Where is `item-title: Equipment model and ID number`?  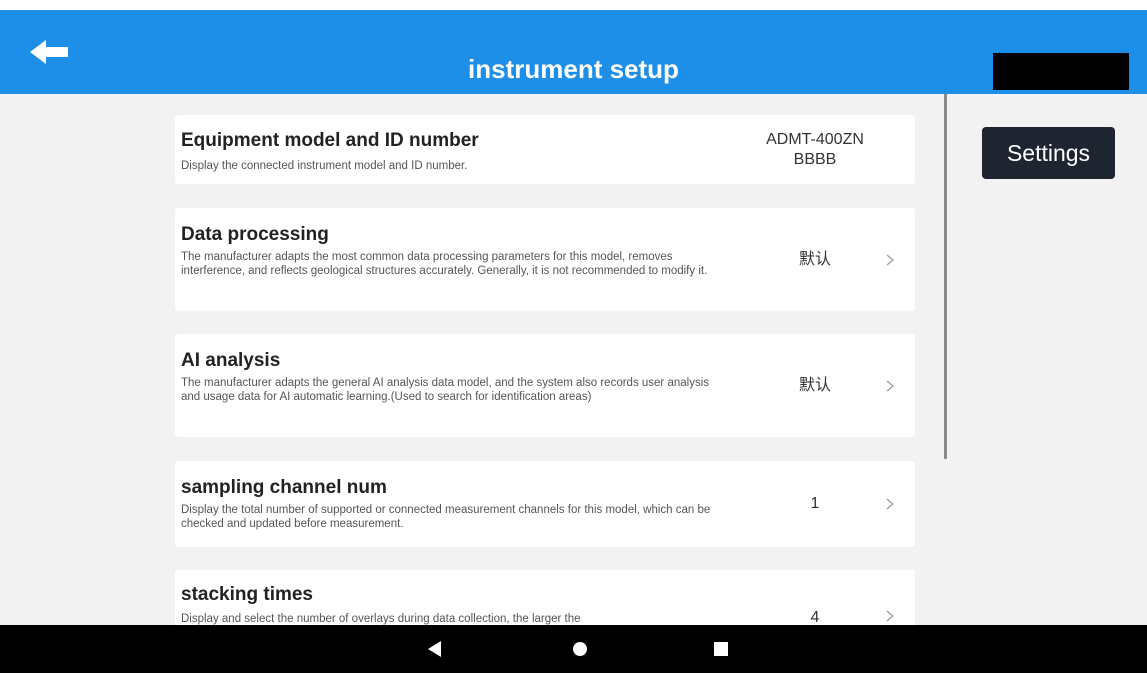 item-title: Equipment model and ID number is located at coordinates (330, 140).